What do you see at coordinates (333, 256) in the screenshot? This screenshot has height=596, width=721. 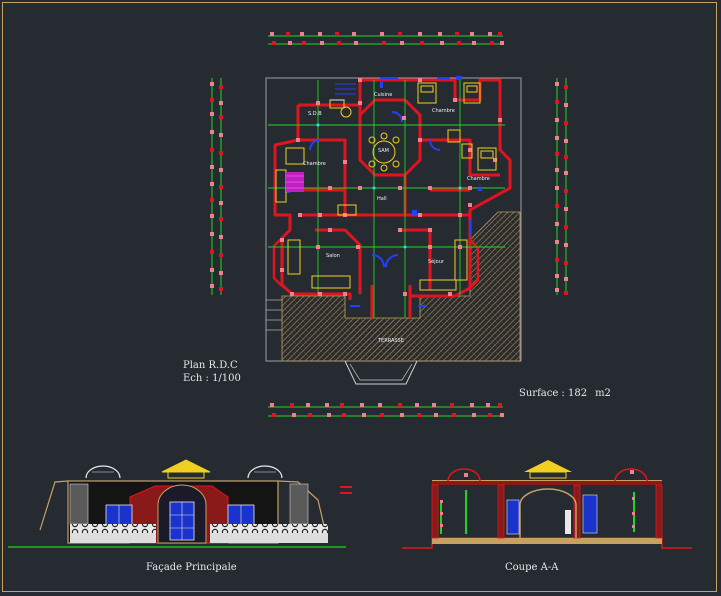 I see `room-salon: Salon` at bounding box center [333, 256].